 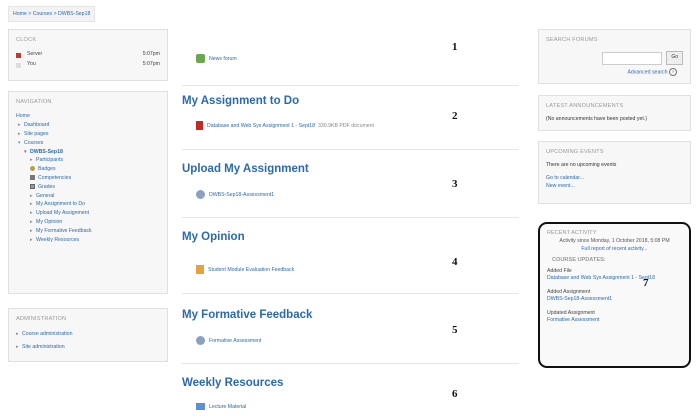 I want to click on forum-icon, so click(x=200, y=58).